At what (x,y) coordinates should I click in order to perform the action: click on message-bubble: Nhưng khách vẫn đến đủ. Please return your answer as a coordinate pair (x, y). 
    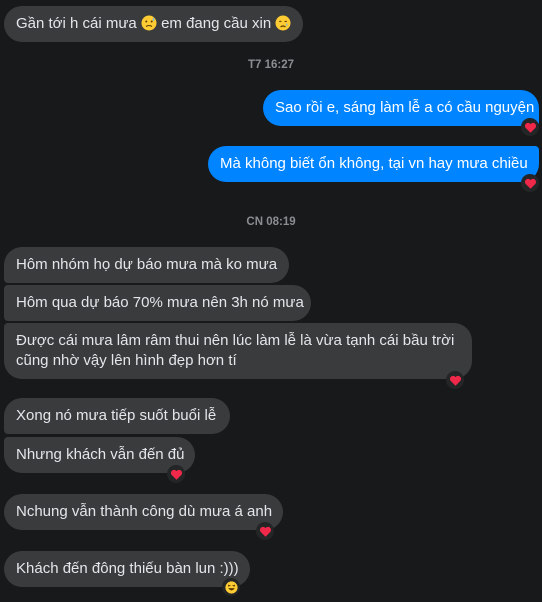
    Looking at the image, I should click on (99, 455).